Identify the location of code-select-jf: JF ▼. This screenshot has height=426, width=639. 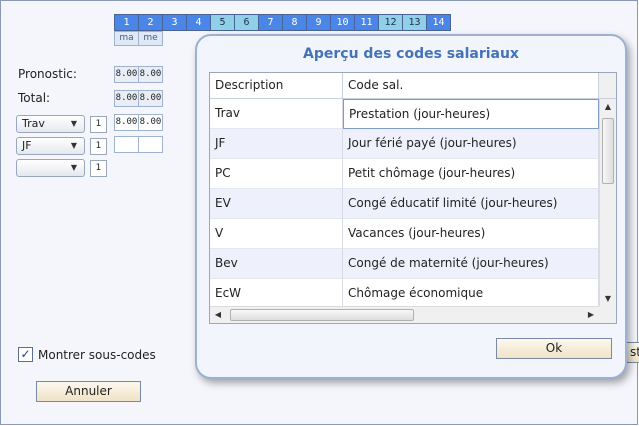
(50, 146).